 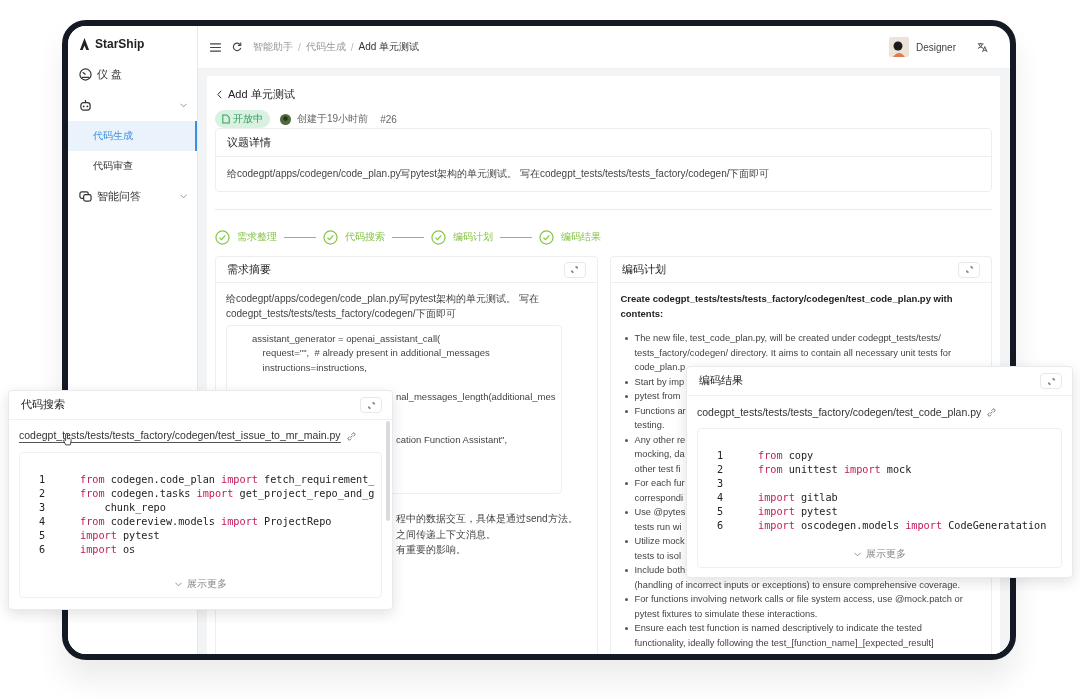 I want to click on code-line: from unittest import mock, so click(x=835, y=470).